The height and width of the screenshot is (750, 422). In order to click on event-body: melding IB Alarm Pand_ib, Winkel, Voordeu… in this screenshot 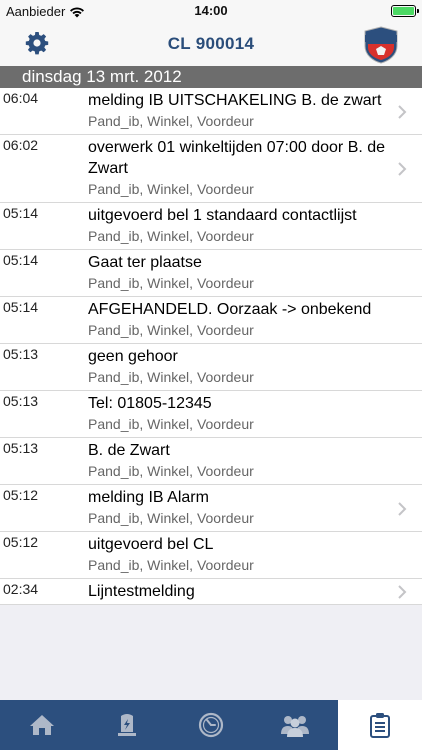, I will do `click(240, 508)`.